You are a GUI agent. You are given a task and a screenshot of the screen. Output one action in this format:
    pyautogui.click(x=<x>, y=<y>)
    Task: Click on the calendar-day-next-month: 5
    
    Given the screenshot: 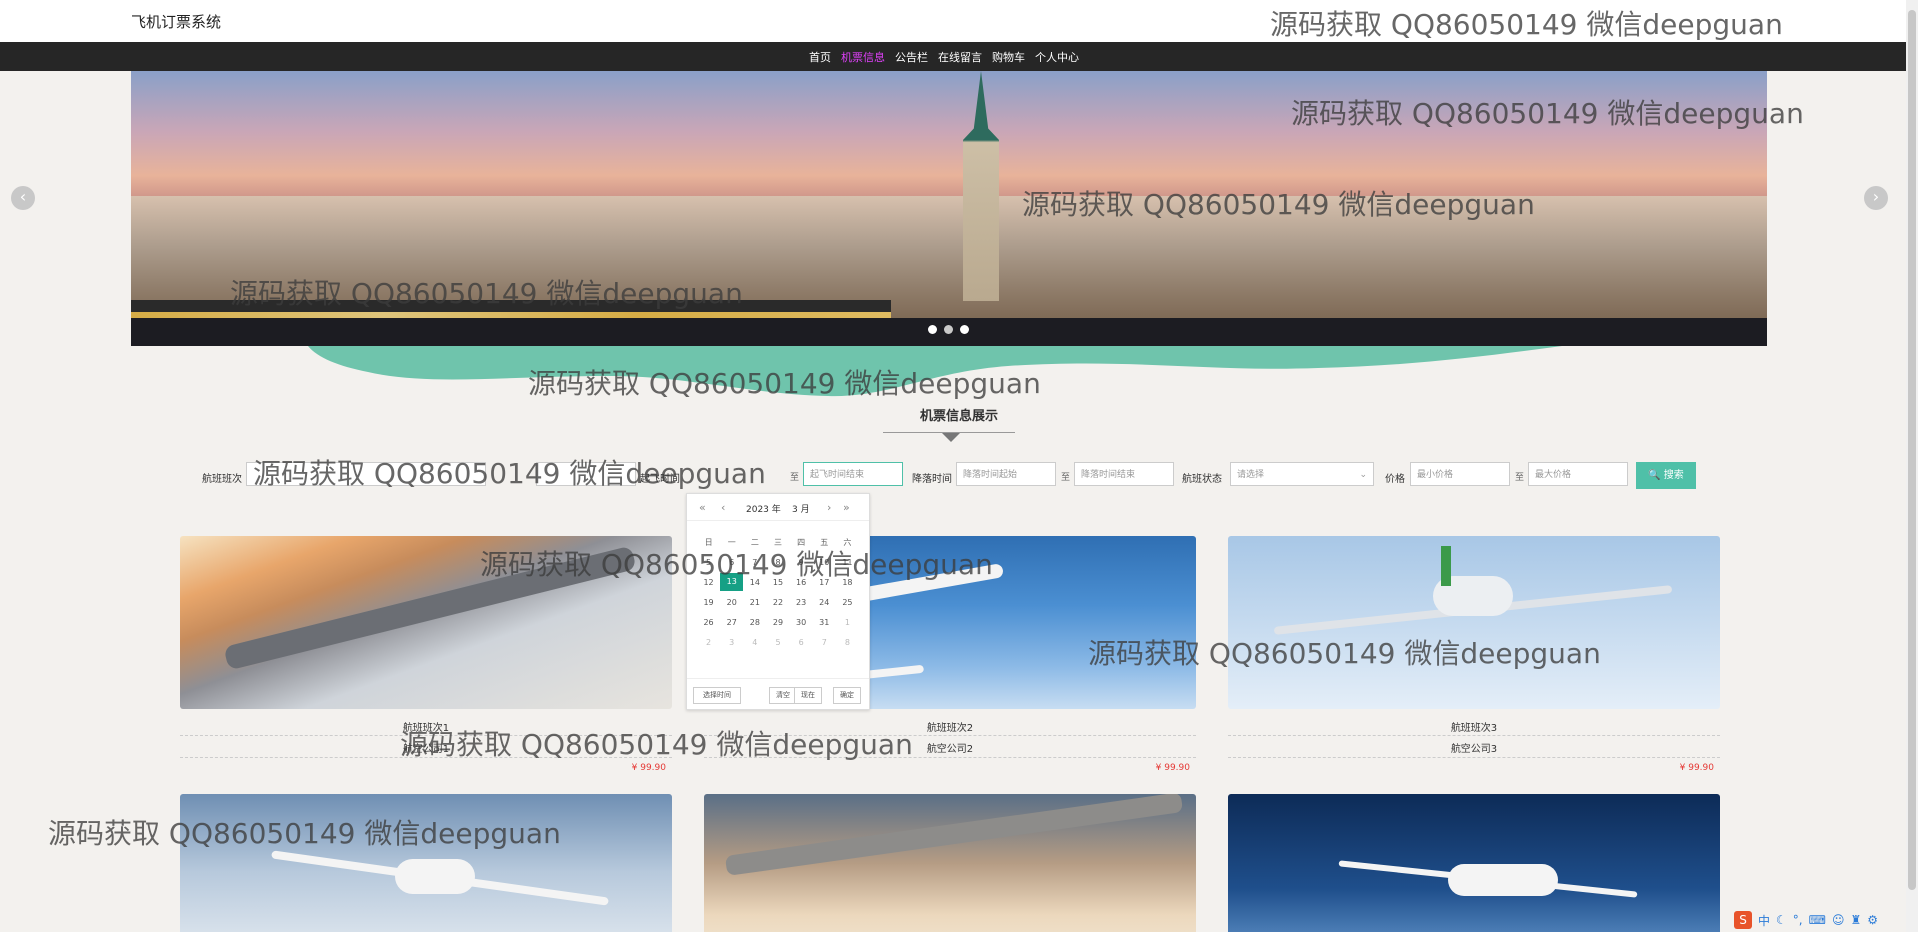 What is the action you would take?
    pyautogui.click(x=777, y=642)
    